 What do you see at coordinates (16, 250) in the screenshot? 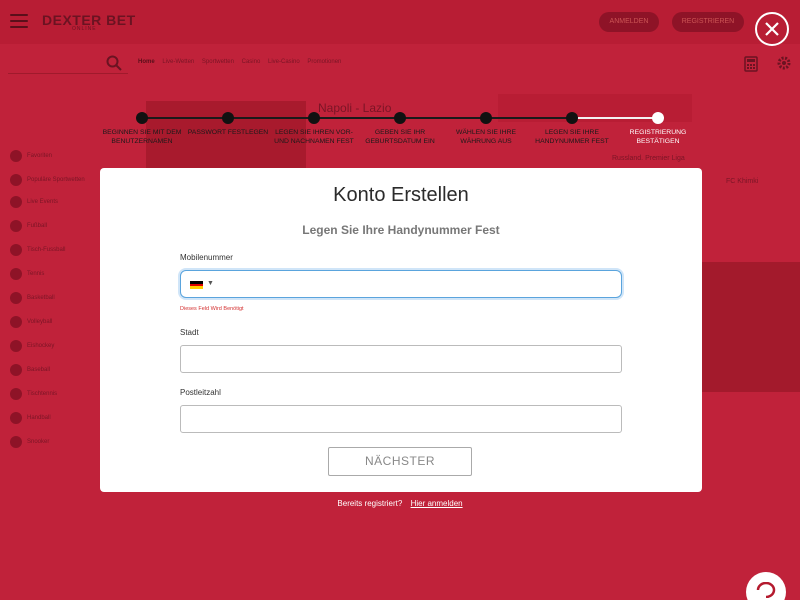
I see `table-football-icon` at bounding box center [16, 250].